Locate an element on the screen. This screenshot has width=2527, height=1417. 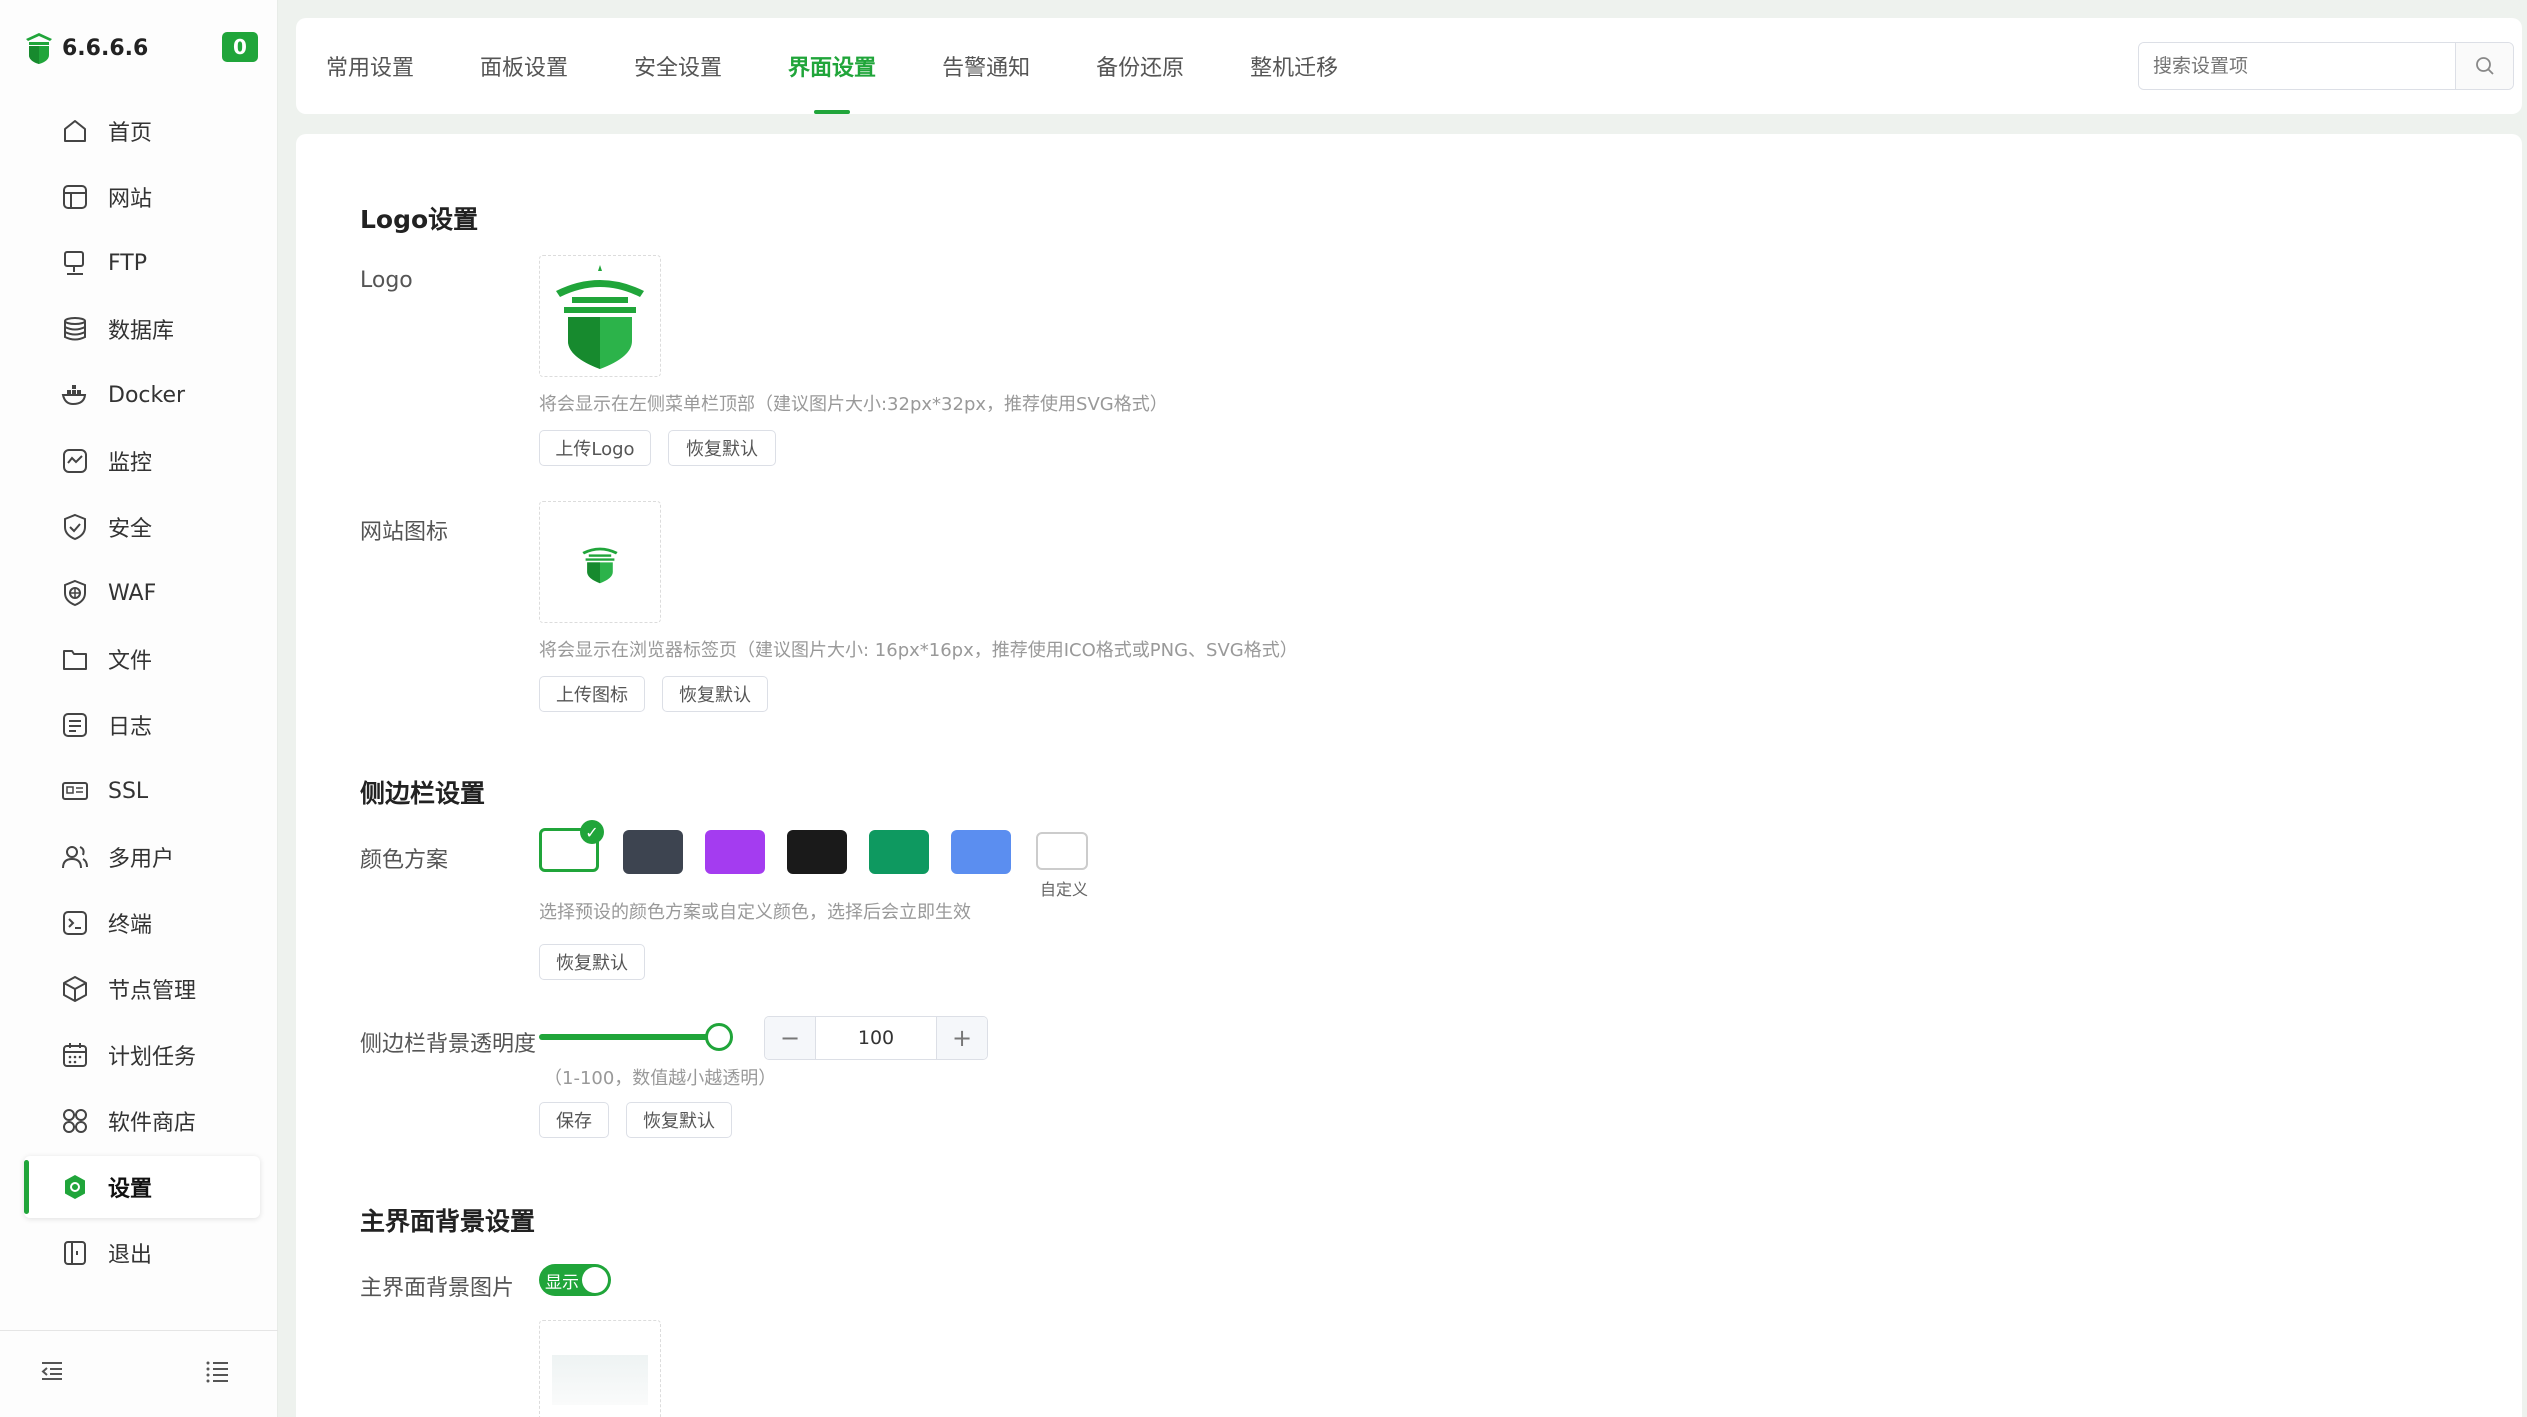
list-menu-icon is located at coordinates (218, 1371).